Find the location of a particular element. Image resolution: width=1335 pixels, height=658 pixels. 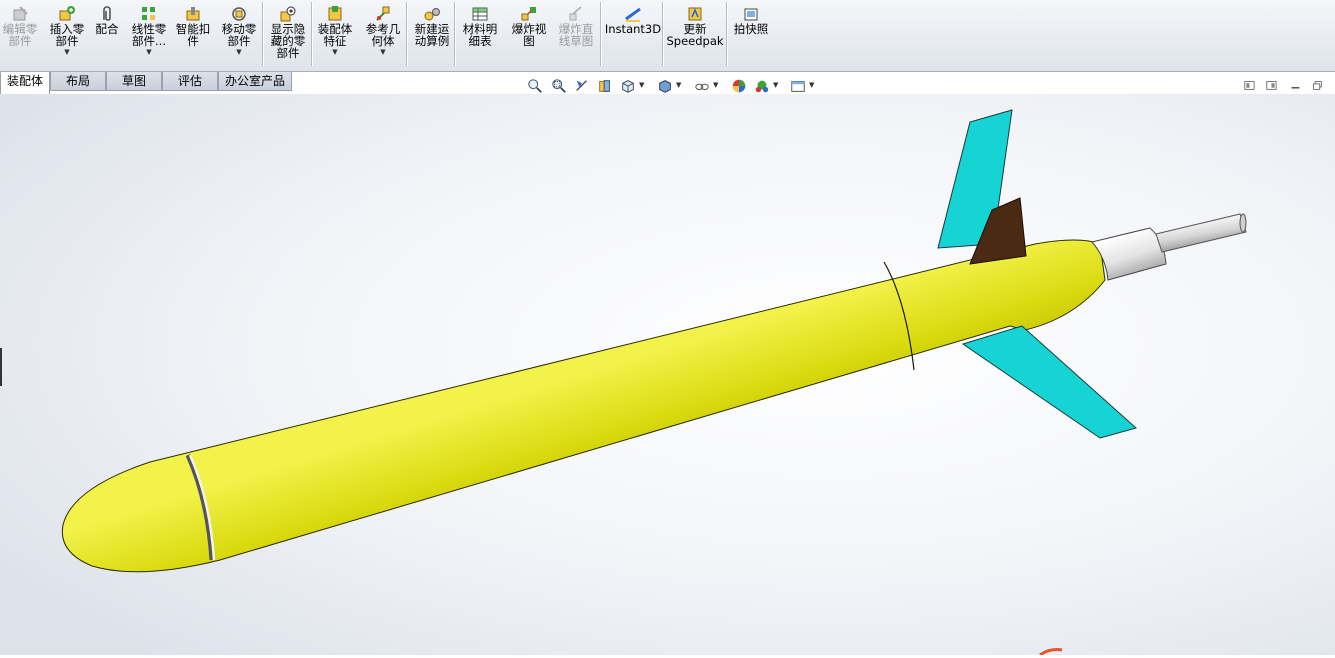

explode-line-sketch-button: 爆炸直 线草图 is located at coordinates (576, 35).